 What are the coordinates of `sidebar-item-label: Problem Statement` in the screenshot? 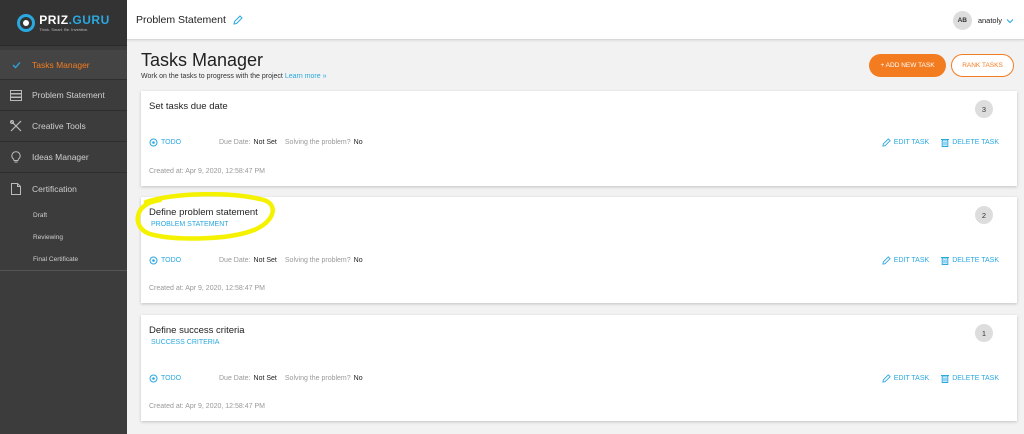 It's located at (68, 95).